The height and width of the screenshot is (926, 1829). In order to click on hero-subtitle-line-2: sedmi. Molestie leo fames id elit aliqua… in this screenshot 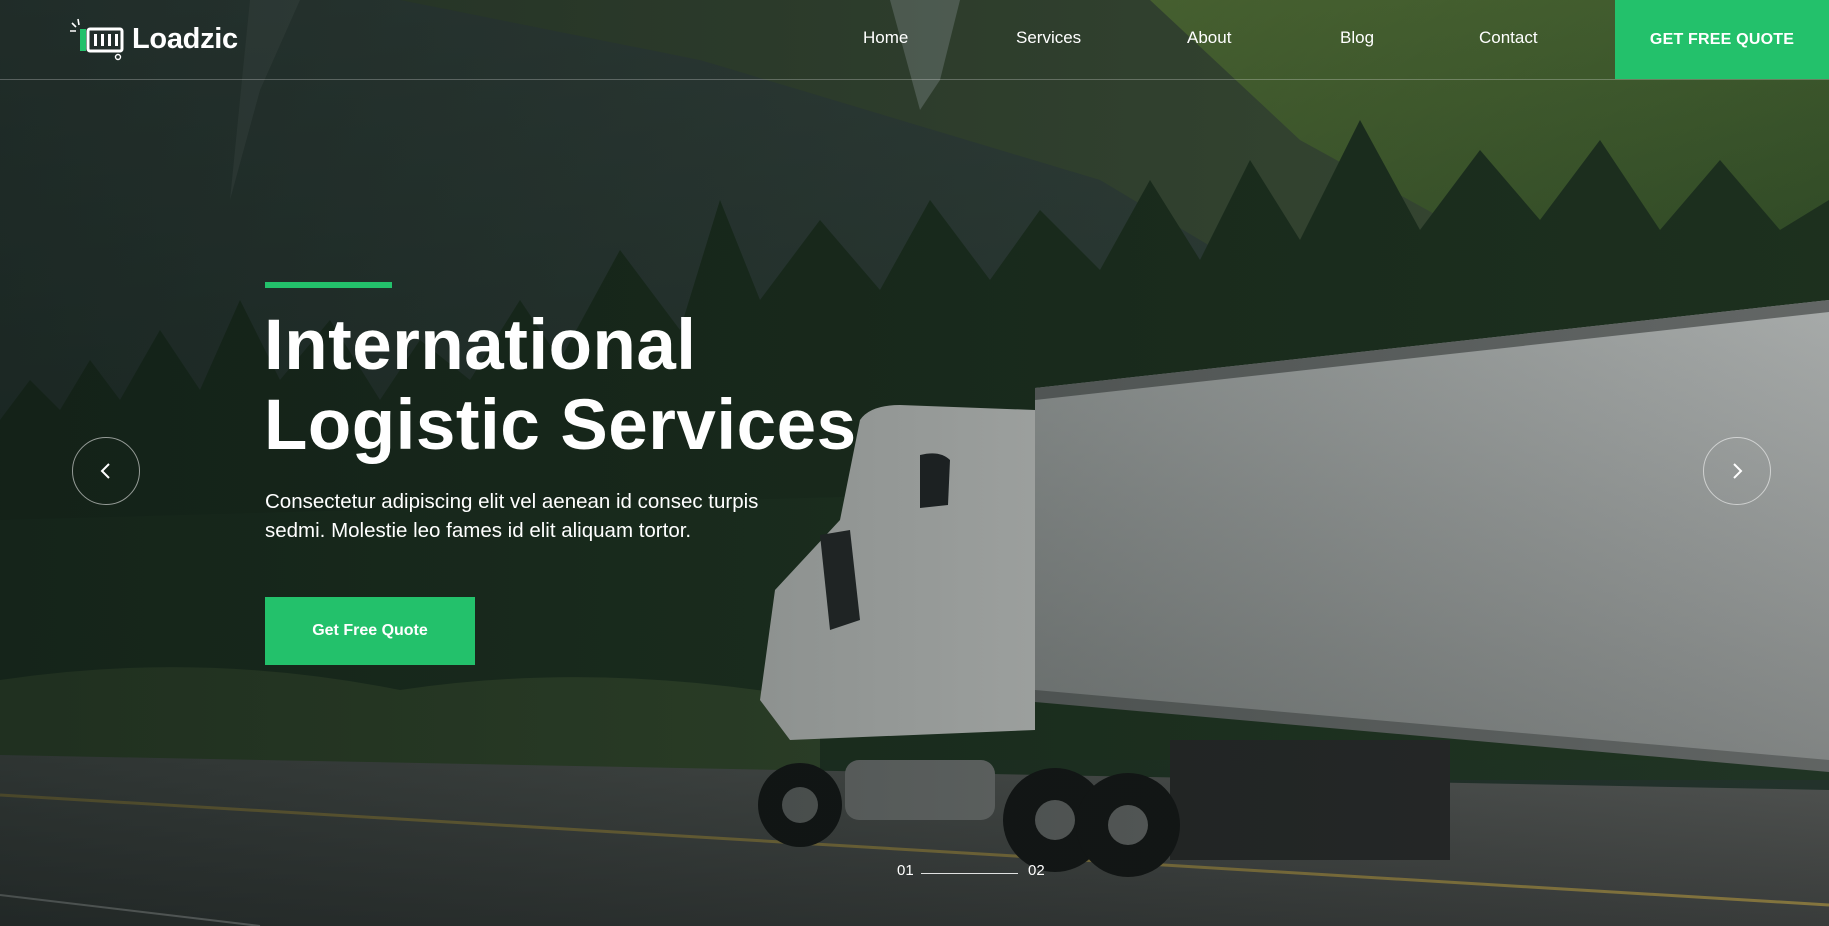, I will do `click(478, 530)`.